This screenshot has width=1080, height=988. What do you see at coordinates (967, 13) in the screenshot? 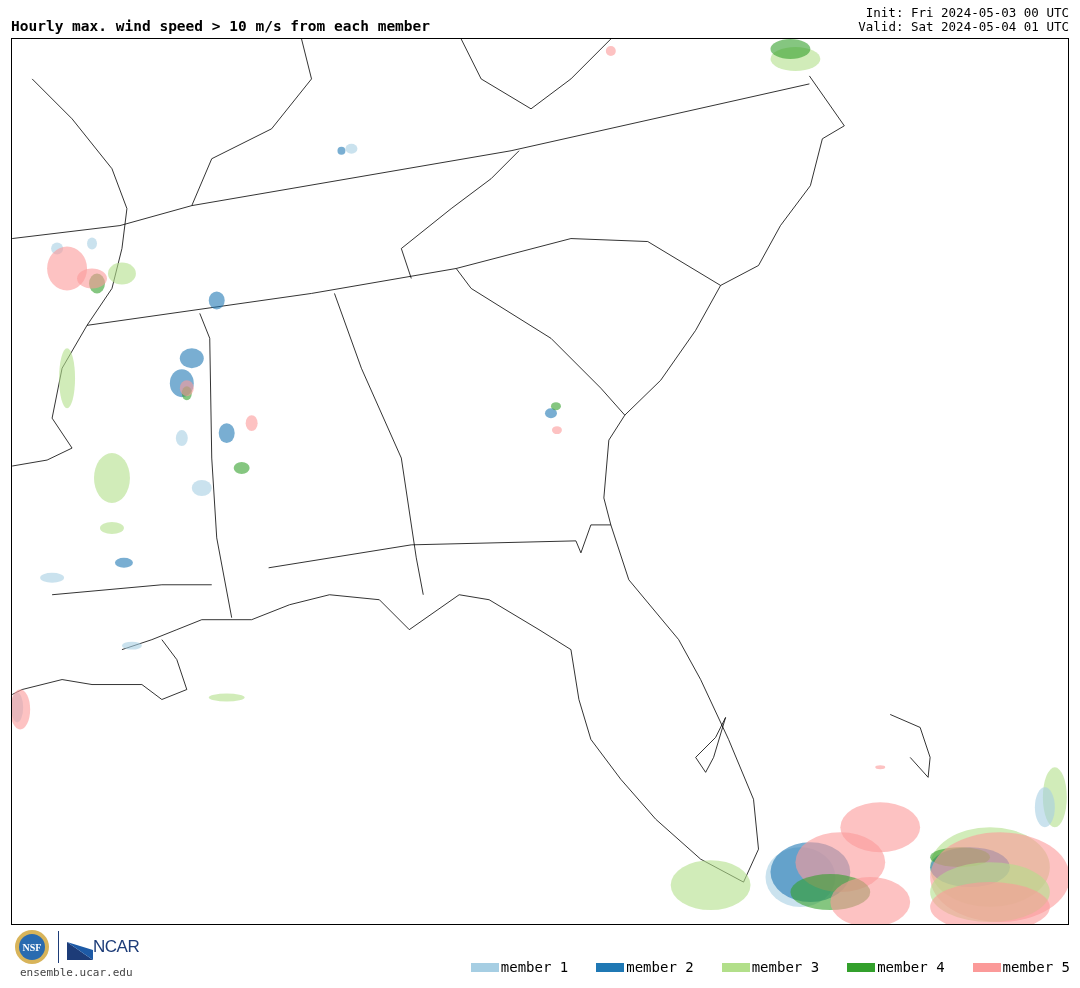
I see `init-time: Init: Fri 2024-05-03 00 UTC` at bounding box center [967, 13].